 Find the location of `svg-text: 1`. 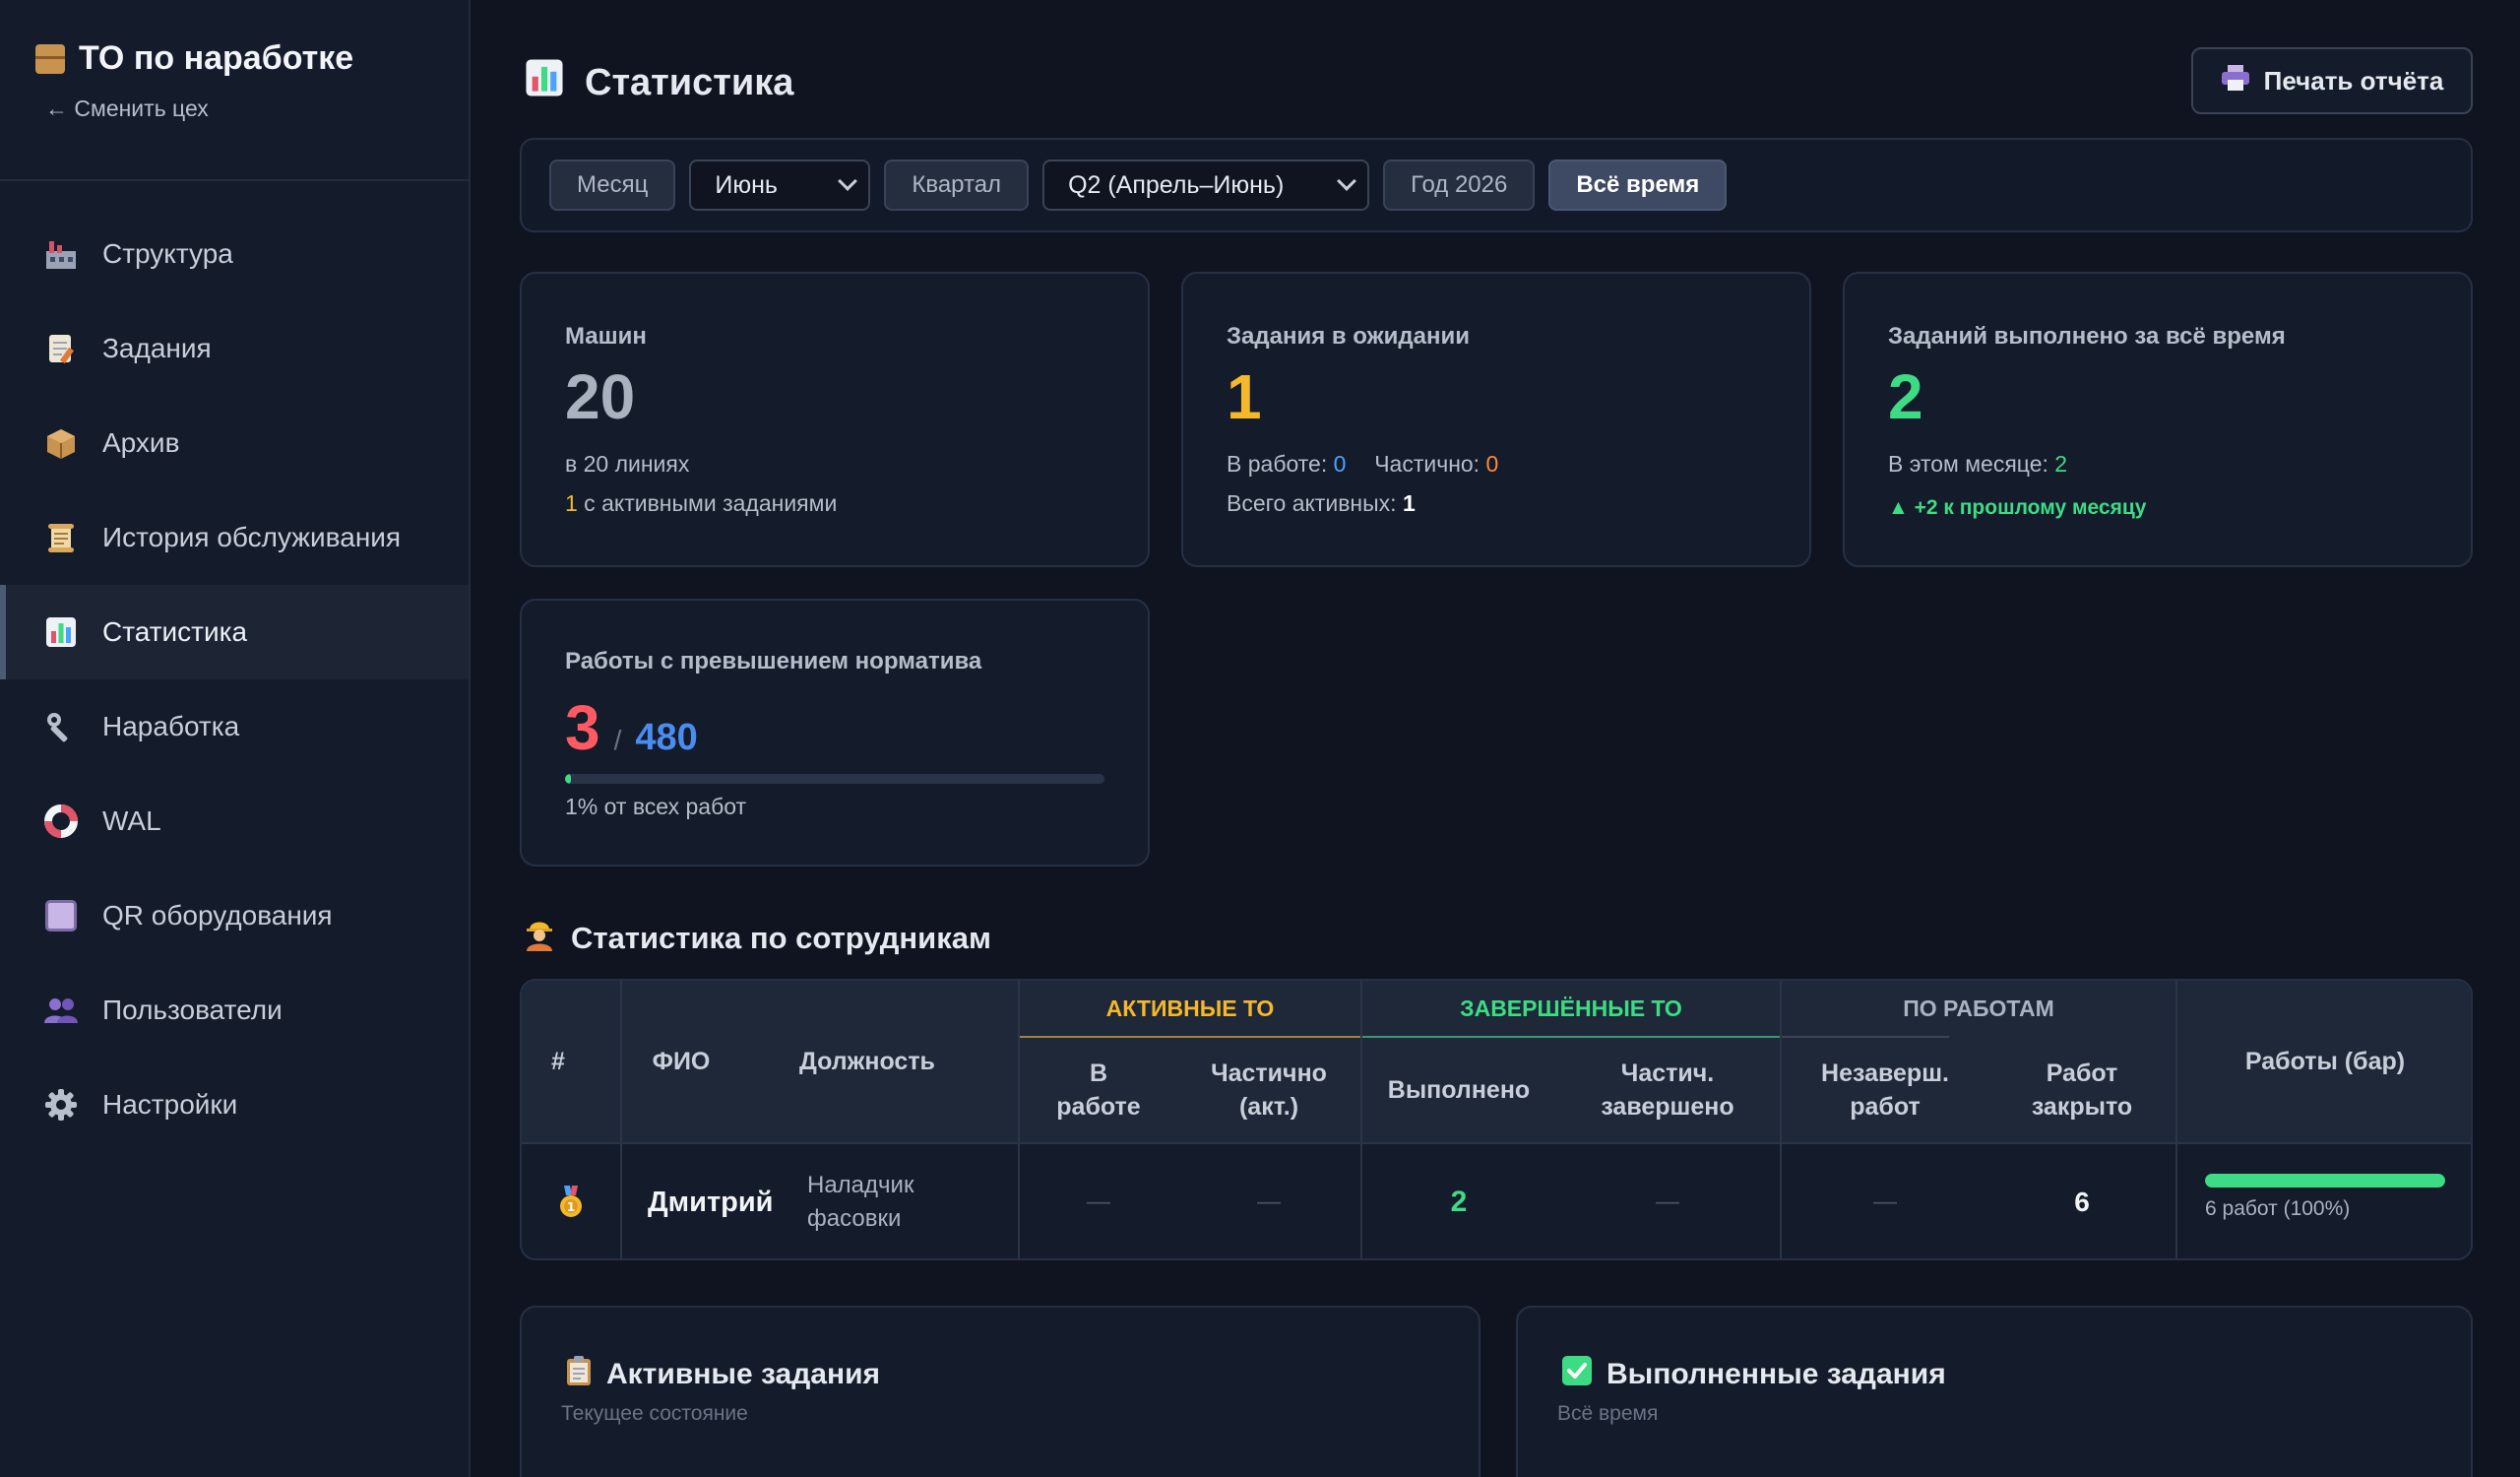

svg-text: 1 is located at coordinates (571, 1207).